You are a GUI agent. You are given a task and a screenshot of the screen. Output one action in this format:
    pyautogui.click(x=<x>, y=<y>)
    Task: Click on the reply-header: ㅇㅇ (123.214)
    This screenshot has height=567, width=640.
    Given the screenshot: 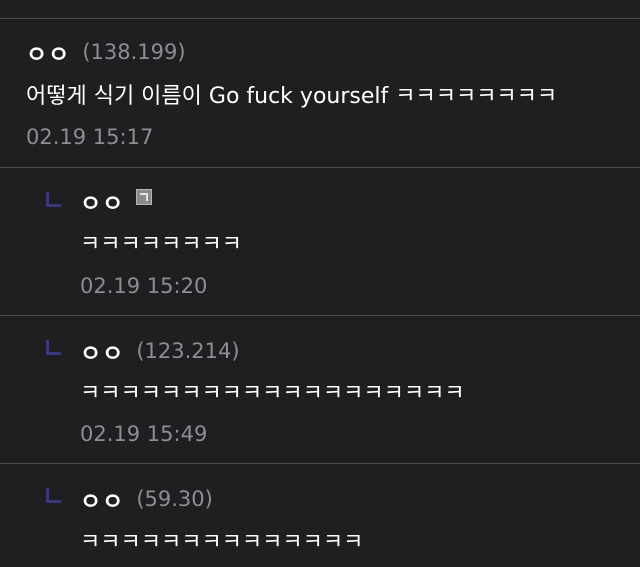 What is the action you would take?
    pyautogui.click(x=160, y=351)
    